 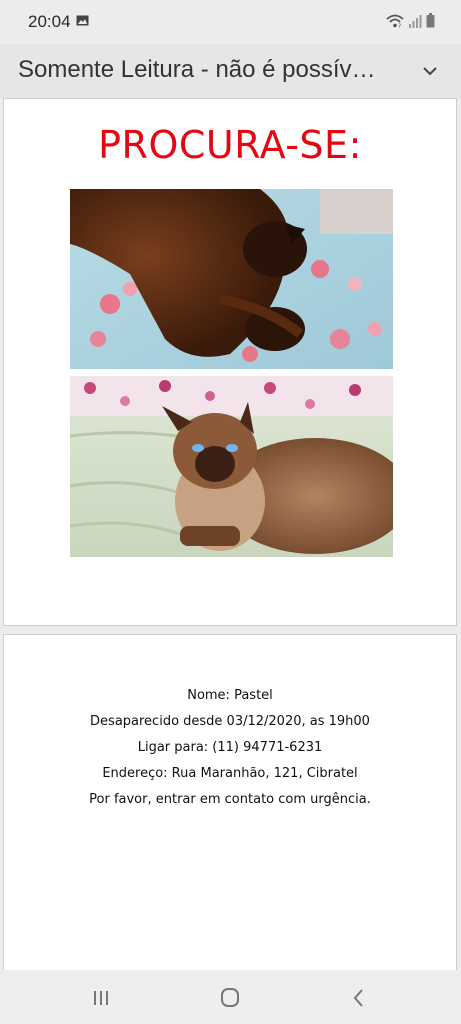 I want to click on wifi-icon: ?, so click(x=395, y=21).